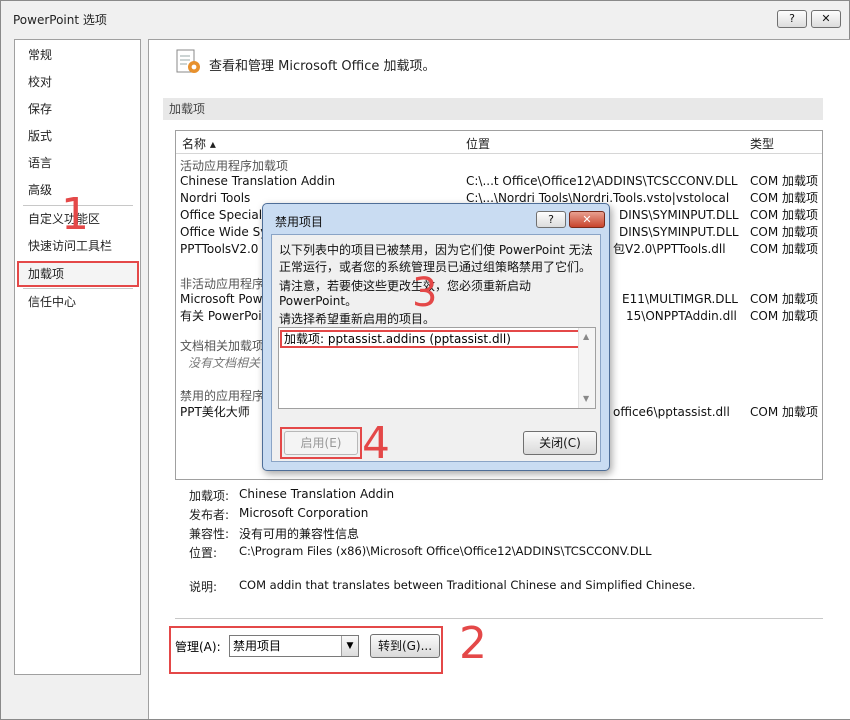 This screenshot has height=720, width=850. What do you see at coordinates (551, 219) in the screenshot?
I see `dialog-help-button: ?` at bounding box center [551, 219].